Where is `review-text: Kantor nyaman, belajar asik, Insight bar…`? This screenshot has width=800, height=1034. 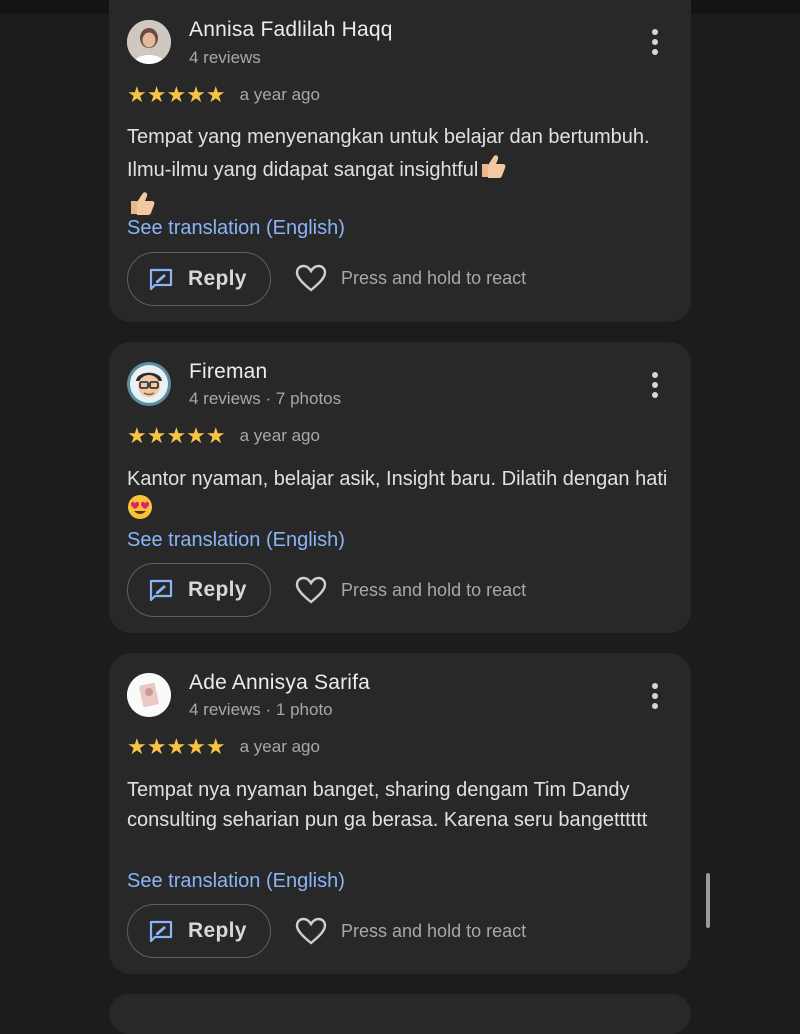 review-text: Kantor nyaman, belajar asik, Insight bar… is located at coordinates (403, 496).